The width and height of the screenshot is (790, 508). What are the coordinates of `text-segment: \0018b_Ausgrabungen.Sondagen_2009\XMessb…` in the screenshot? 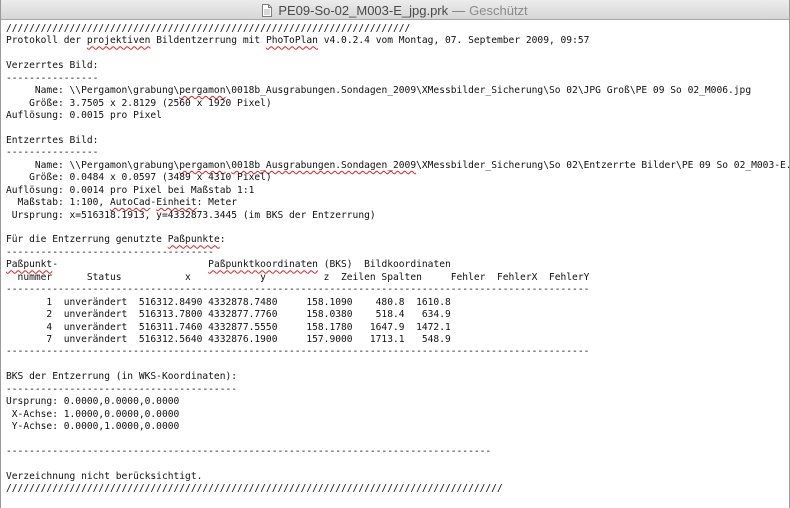 It's located at (488, 91).